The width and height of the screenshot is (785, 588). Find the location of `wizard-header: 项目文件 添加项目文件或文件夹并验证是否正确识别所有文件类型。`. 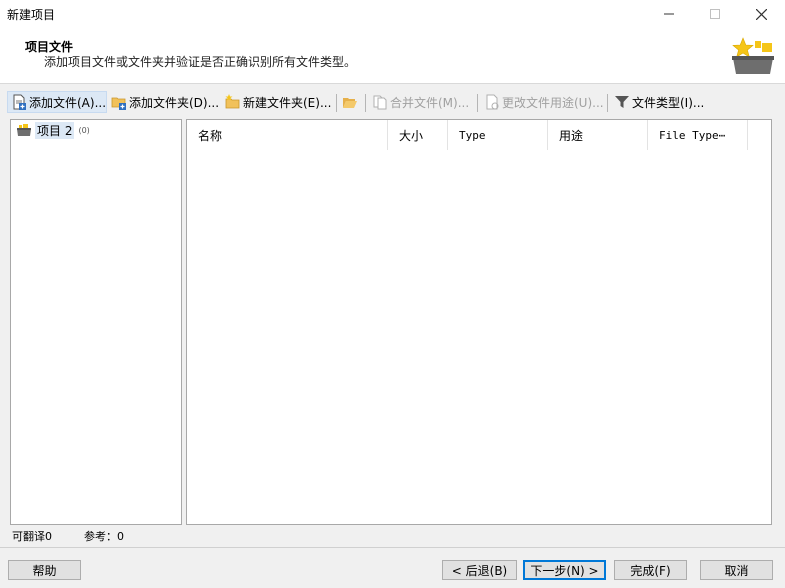

wizard-header: 项目文件 添加项目文件或文件夹并验证是否正确识别所有文件类型。 is located at coordinates (392, 56).